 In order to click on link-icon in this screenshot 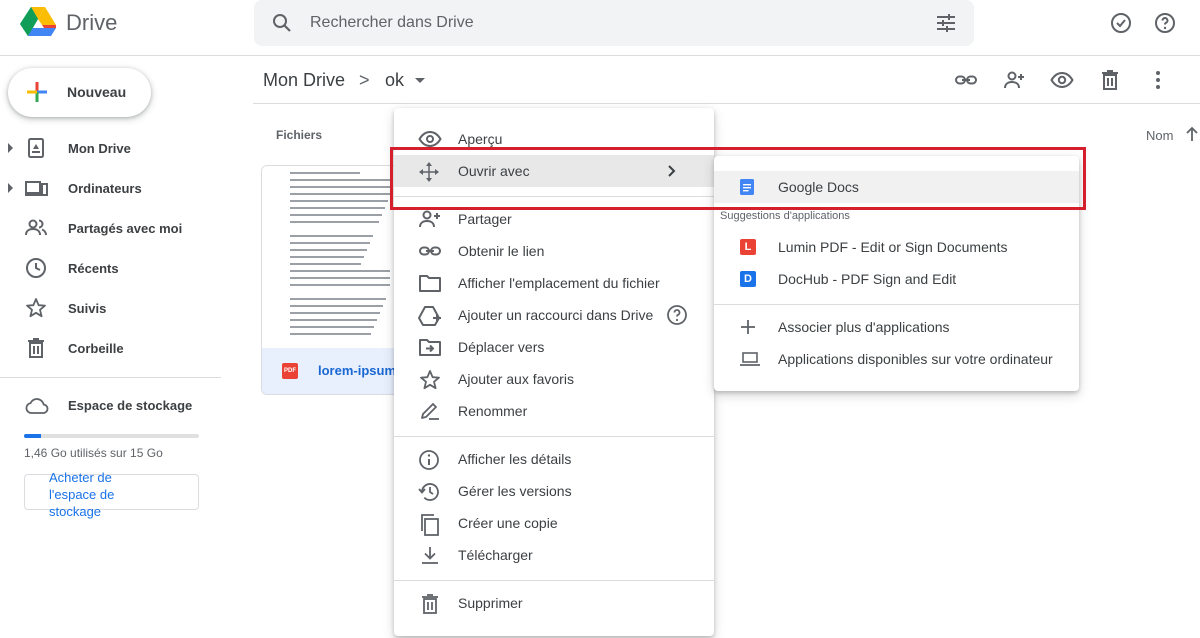, I will do `click(966, 80)`.